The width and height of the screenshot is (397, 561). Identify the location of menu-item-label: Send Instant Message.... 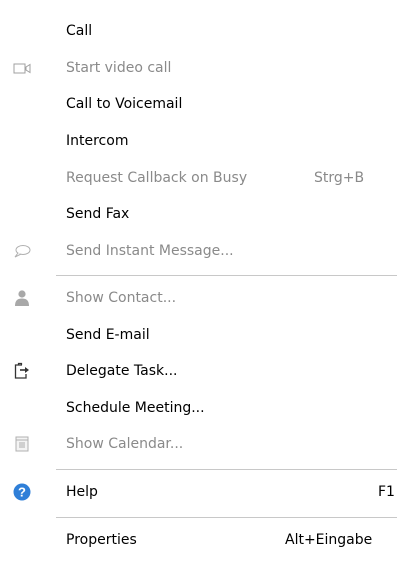
(150, 251).